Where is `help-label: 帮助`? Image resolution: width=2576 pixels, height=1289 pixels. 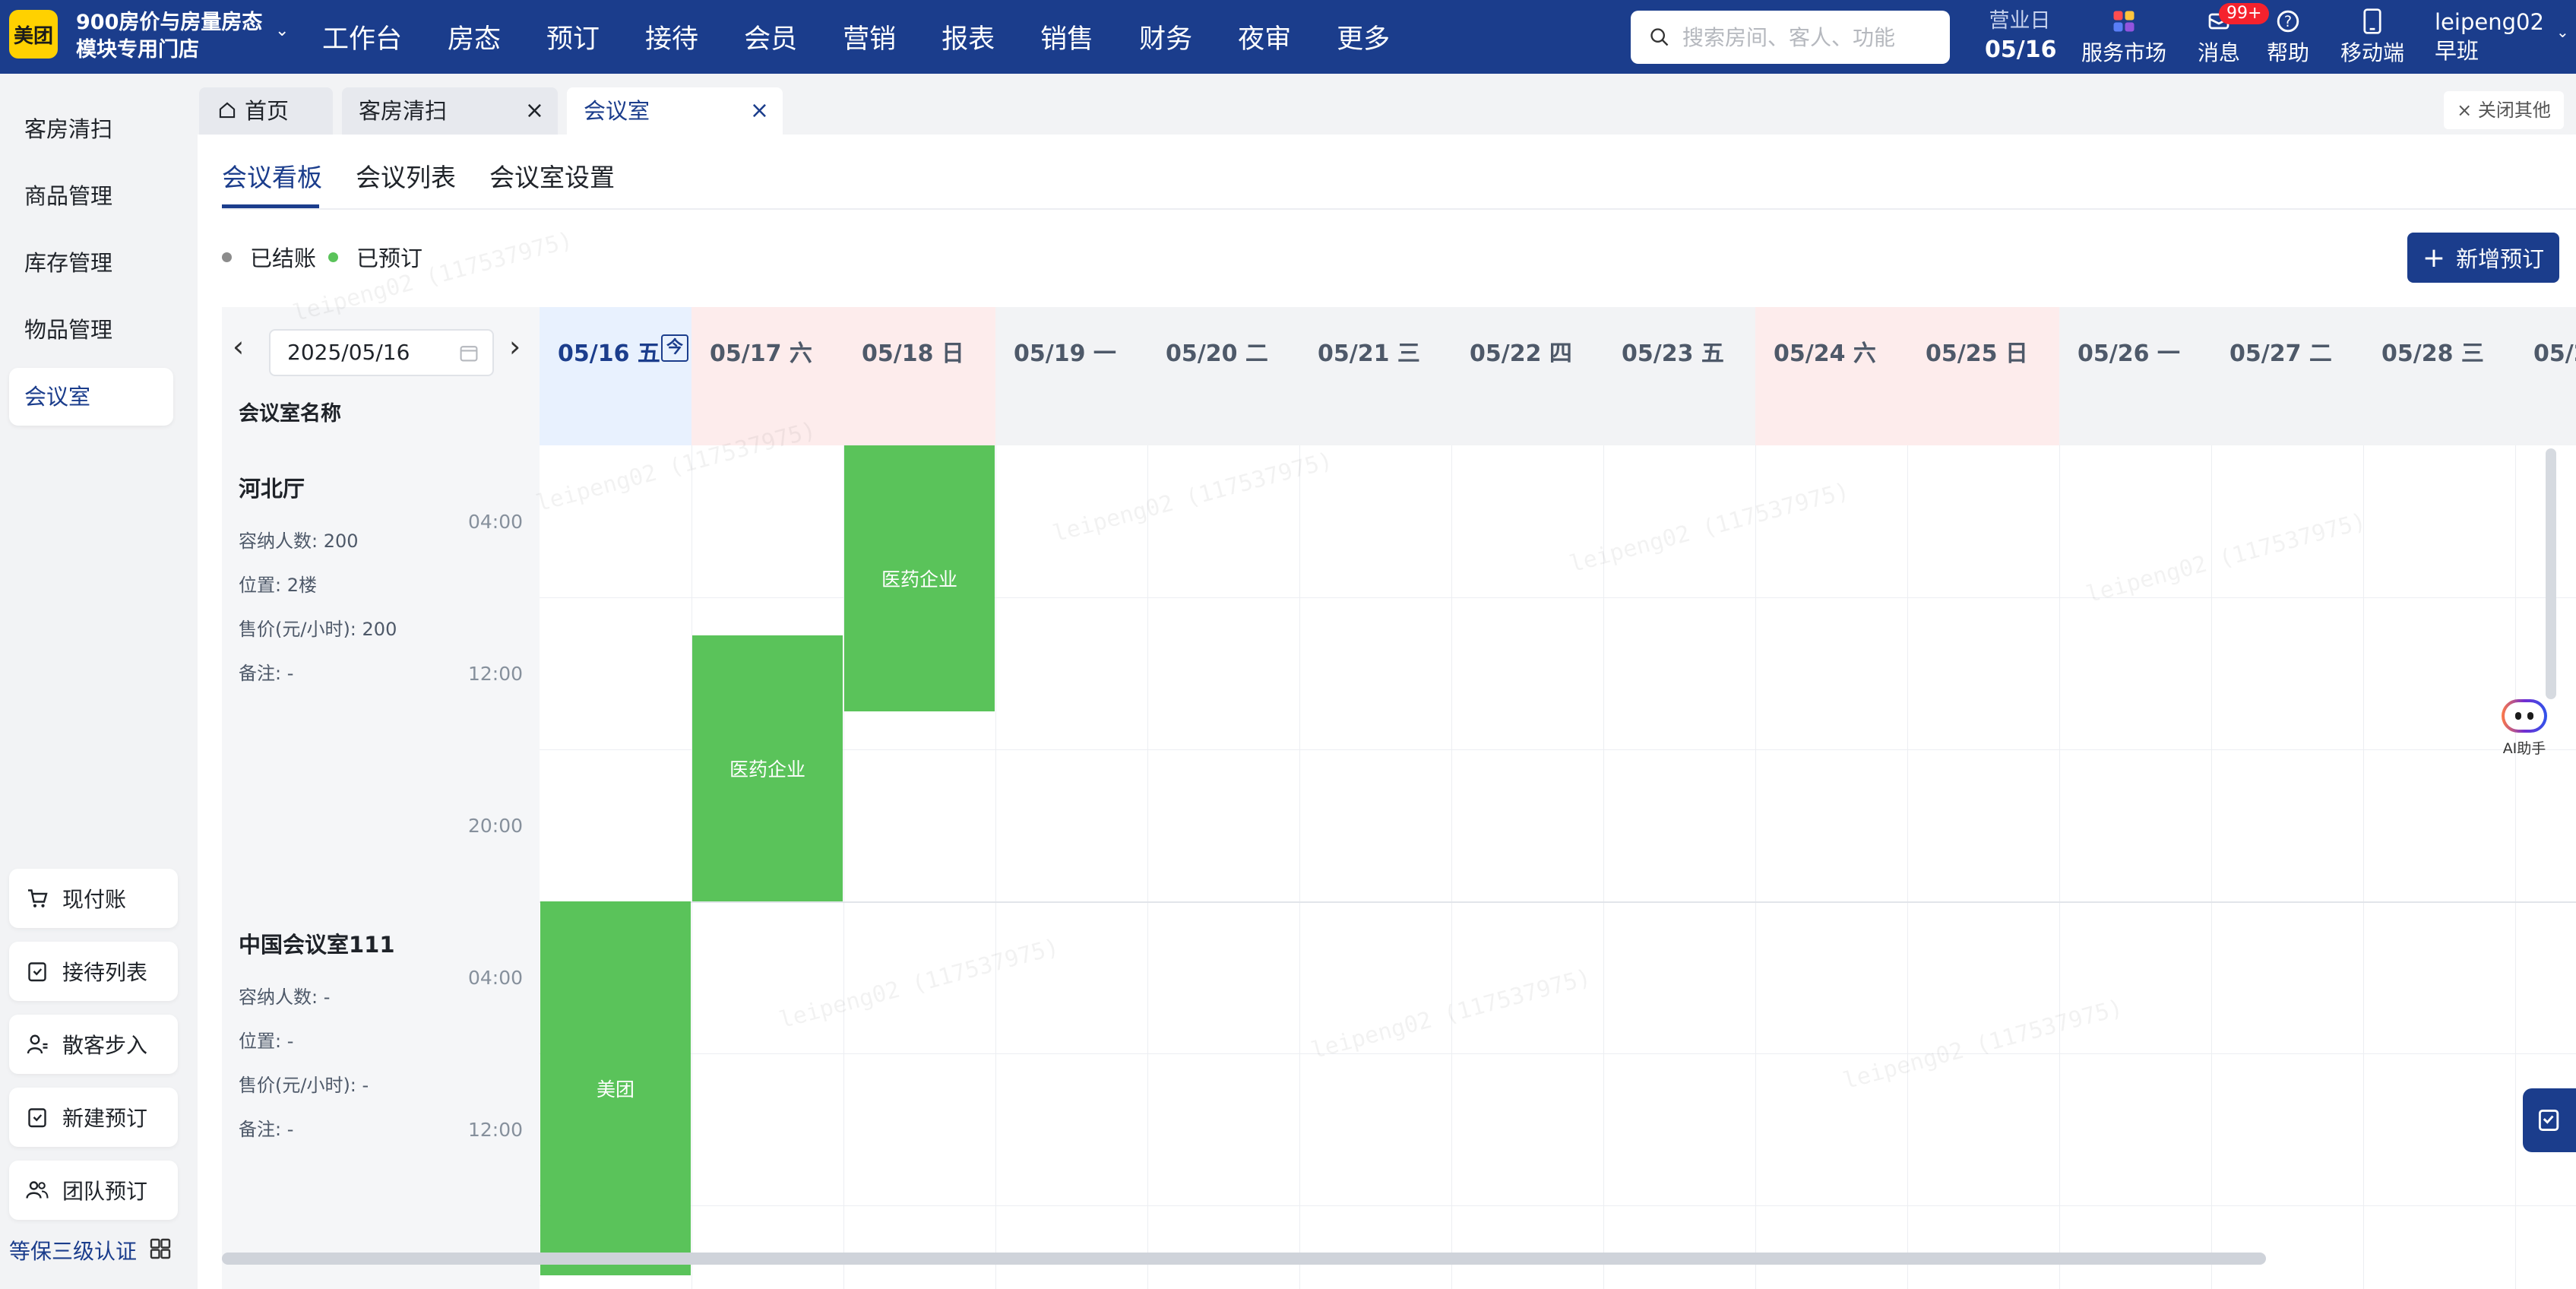
help-label: 帮助 is located at coordinates (2287, 53).